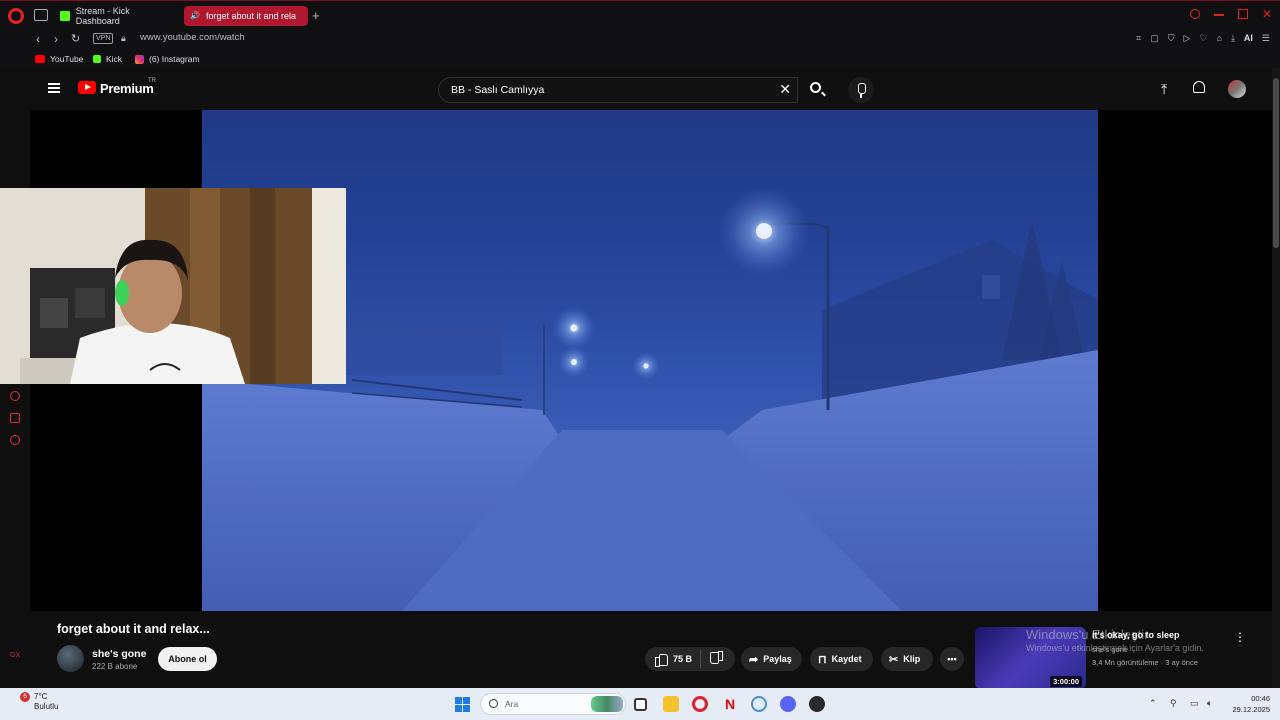 This screenshot has width=1280, height=720. What do you see at coordinates (1219, 38) in the screenshot?
I see `wallet-icon: ⌂` at bounding box center [1219, 38].